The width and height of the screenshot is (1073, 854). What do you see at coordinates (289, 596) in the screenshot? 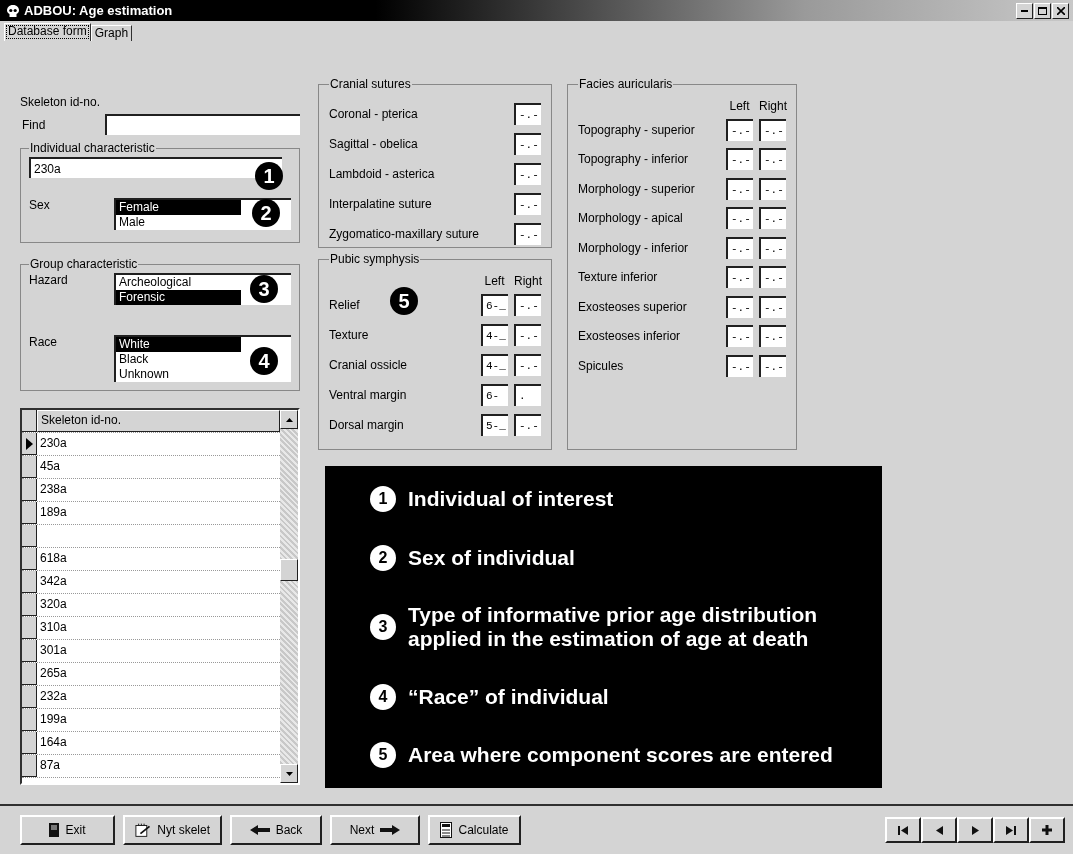
I see `scrollbar` at bounding box center [289, 596].